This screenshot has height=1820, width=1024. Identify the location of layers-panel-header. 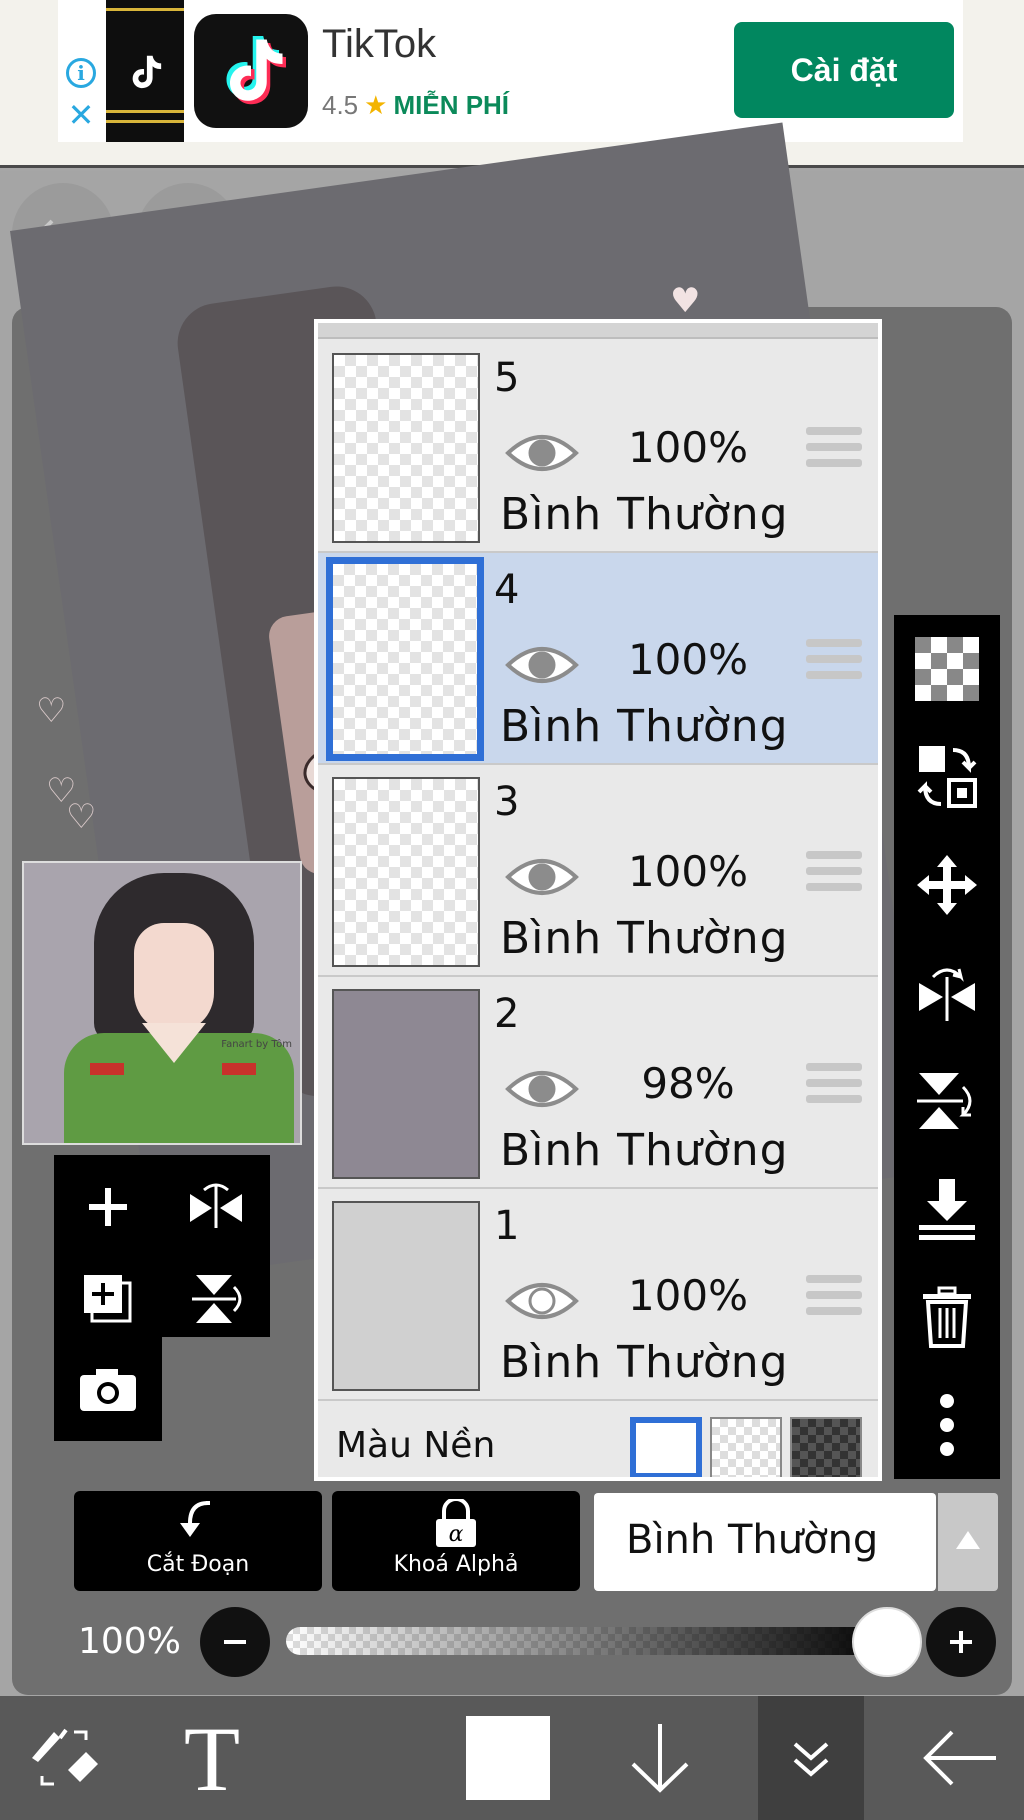
(598, 331).